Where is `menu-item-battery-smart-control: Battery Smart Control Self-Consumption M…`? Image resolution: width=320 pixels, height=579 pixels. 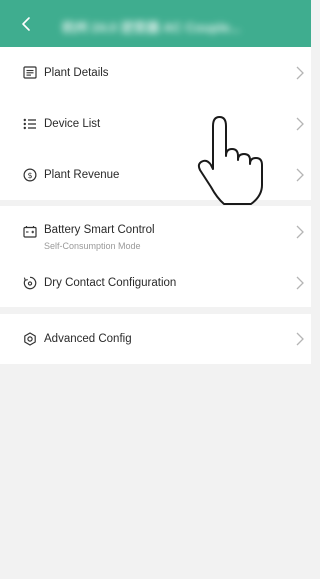 menu-item-battery-smart-control: Battery Smart Control Self-Consumption M… is located at coordinates (155, 231).